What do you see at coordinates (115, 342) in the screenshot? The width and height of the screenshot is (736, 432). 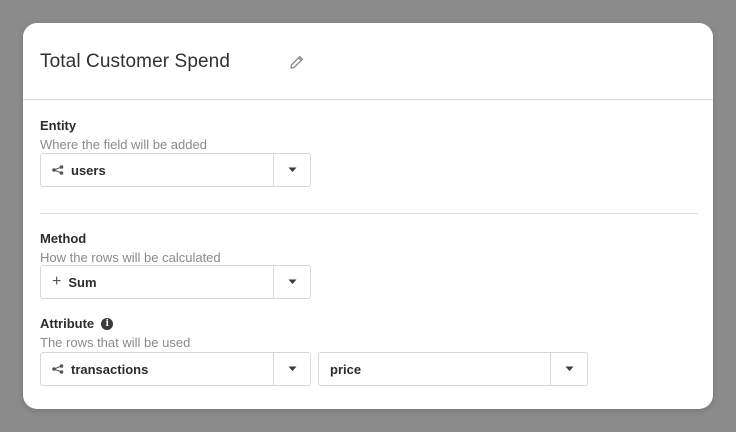 I see `attribute-description: The rows that will be used` at bounding box center [115, 342].